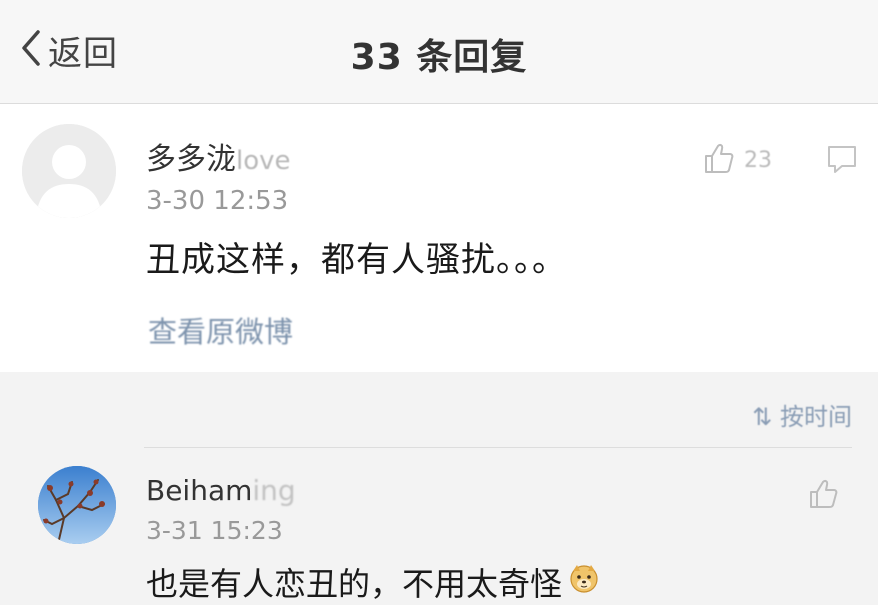 The image size is (878, 605). What do you see at coordinates (439, 57) in the screenshot?
I see `page-title: 33 条回复` at bounding box center [439, 57].